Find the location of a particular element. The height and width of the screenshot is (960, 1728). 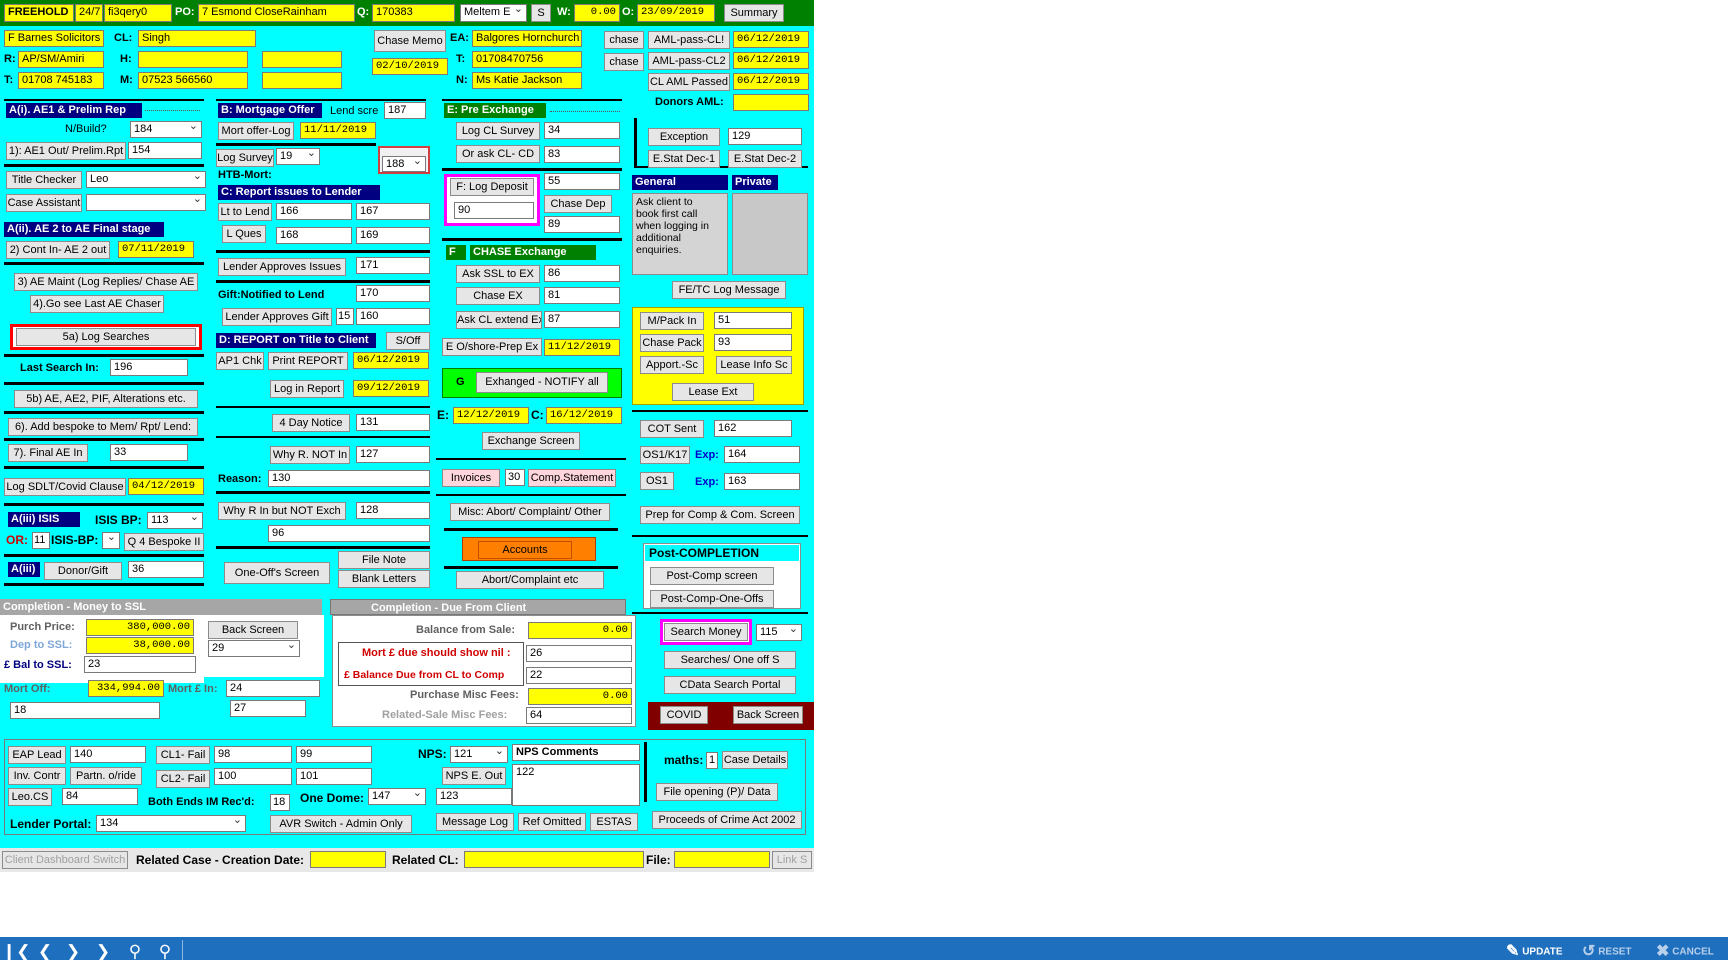

estate-agent-field: Balgores Hornchurch is located at coordinates (527, 38).